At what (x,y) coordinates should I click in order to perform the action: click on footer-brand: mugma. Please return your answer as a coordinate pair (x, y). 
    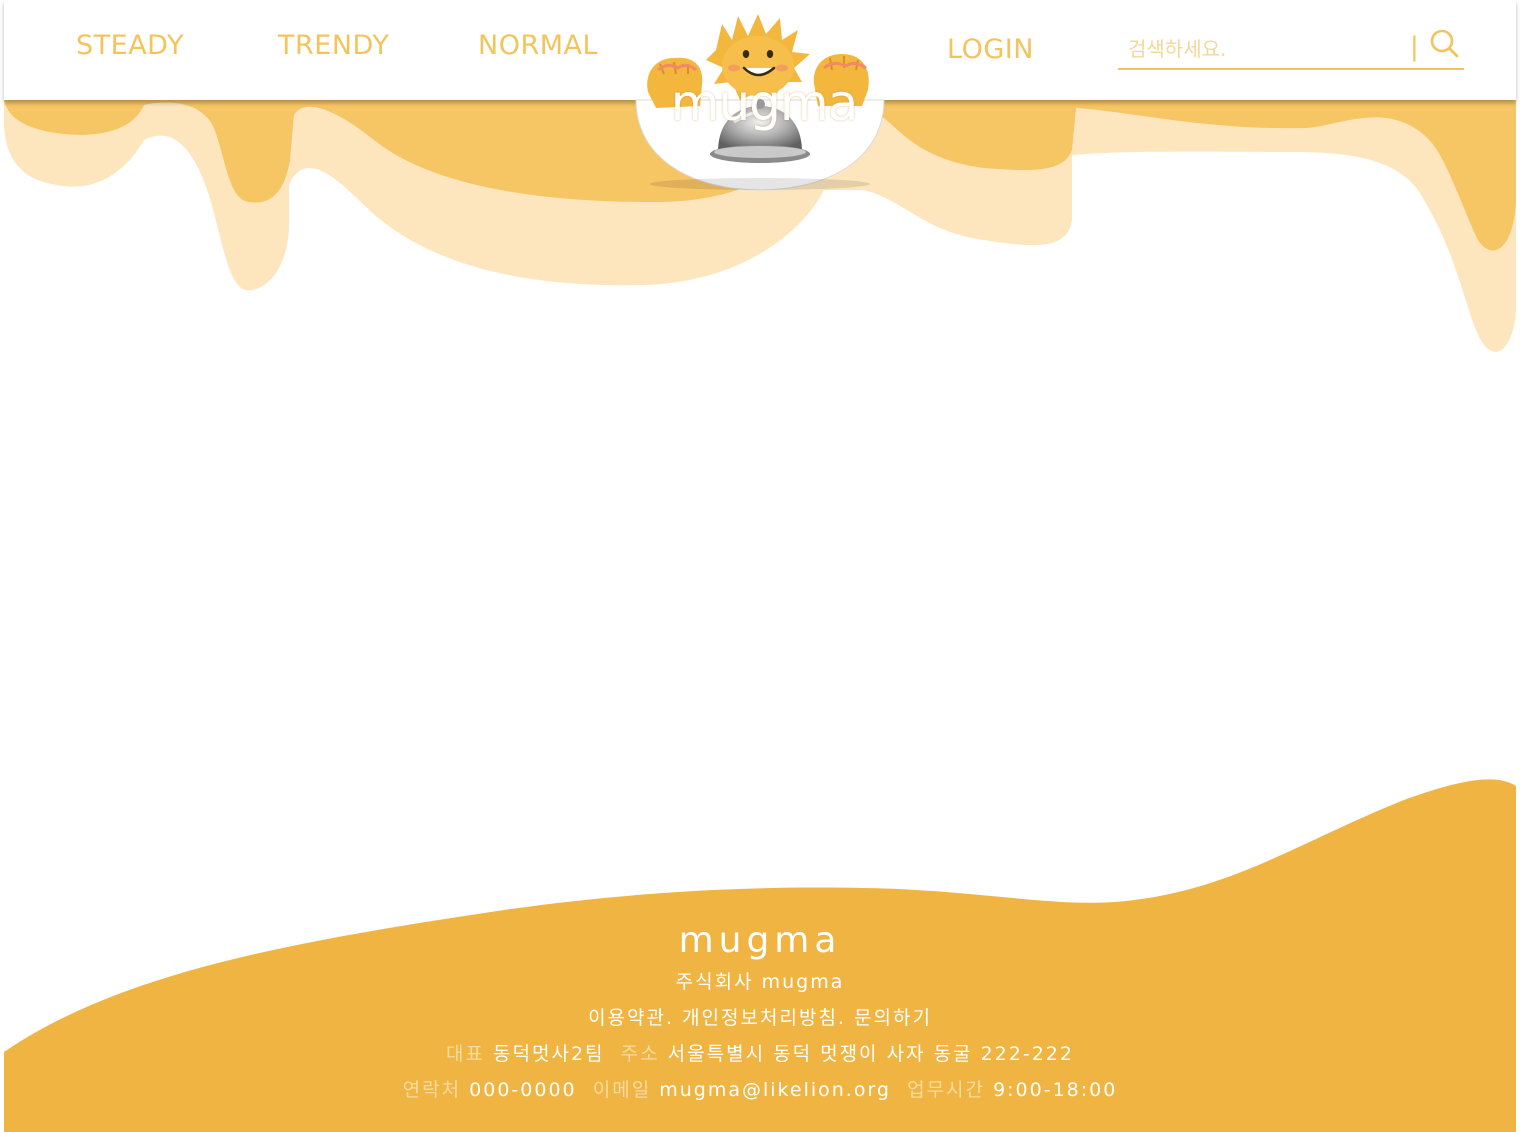
    Looking at the image, I should click on (760, 940).